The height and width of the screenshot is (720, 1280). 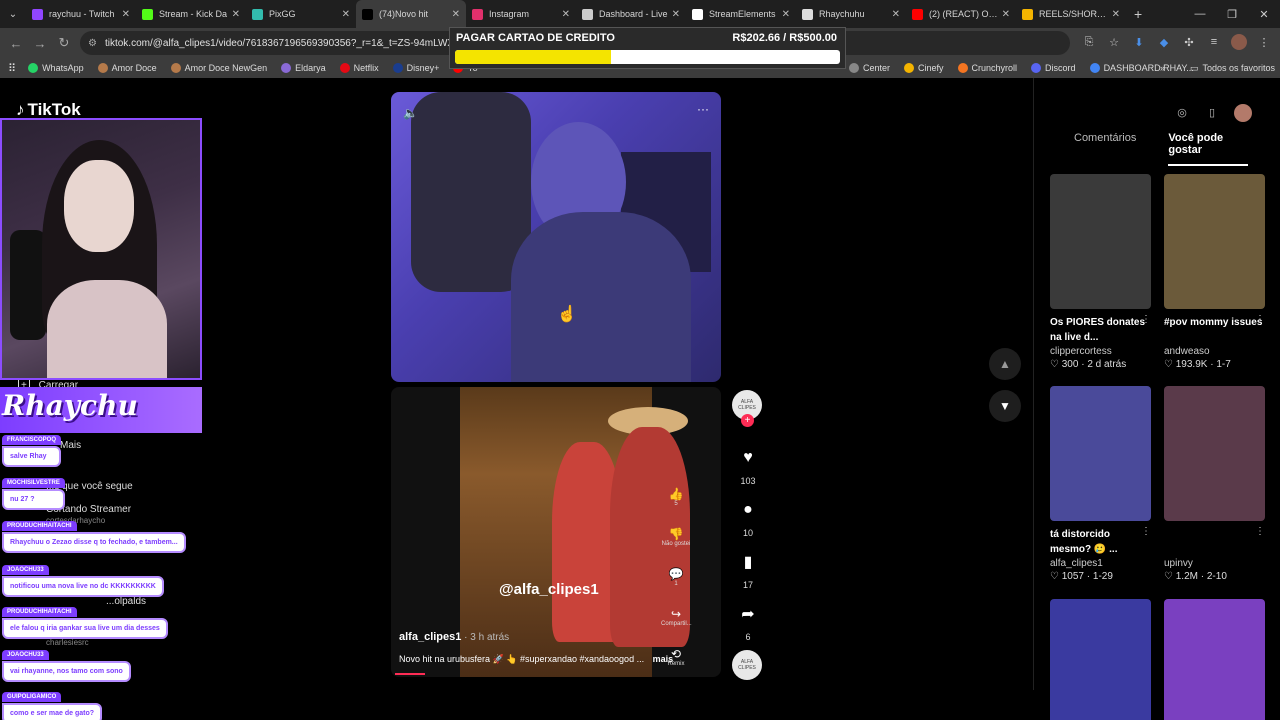 What do you see at coordinates (851, 14) in the screenshot?
I see `browser-tab: Rhaychuhu ✕` at bounding box center [851, 14].